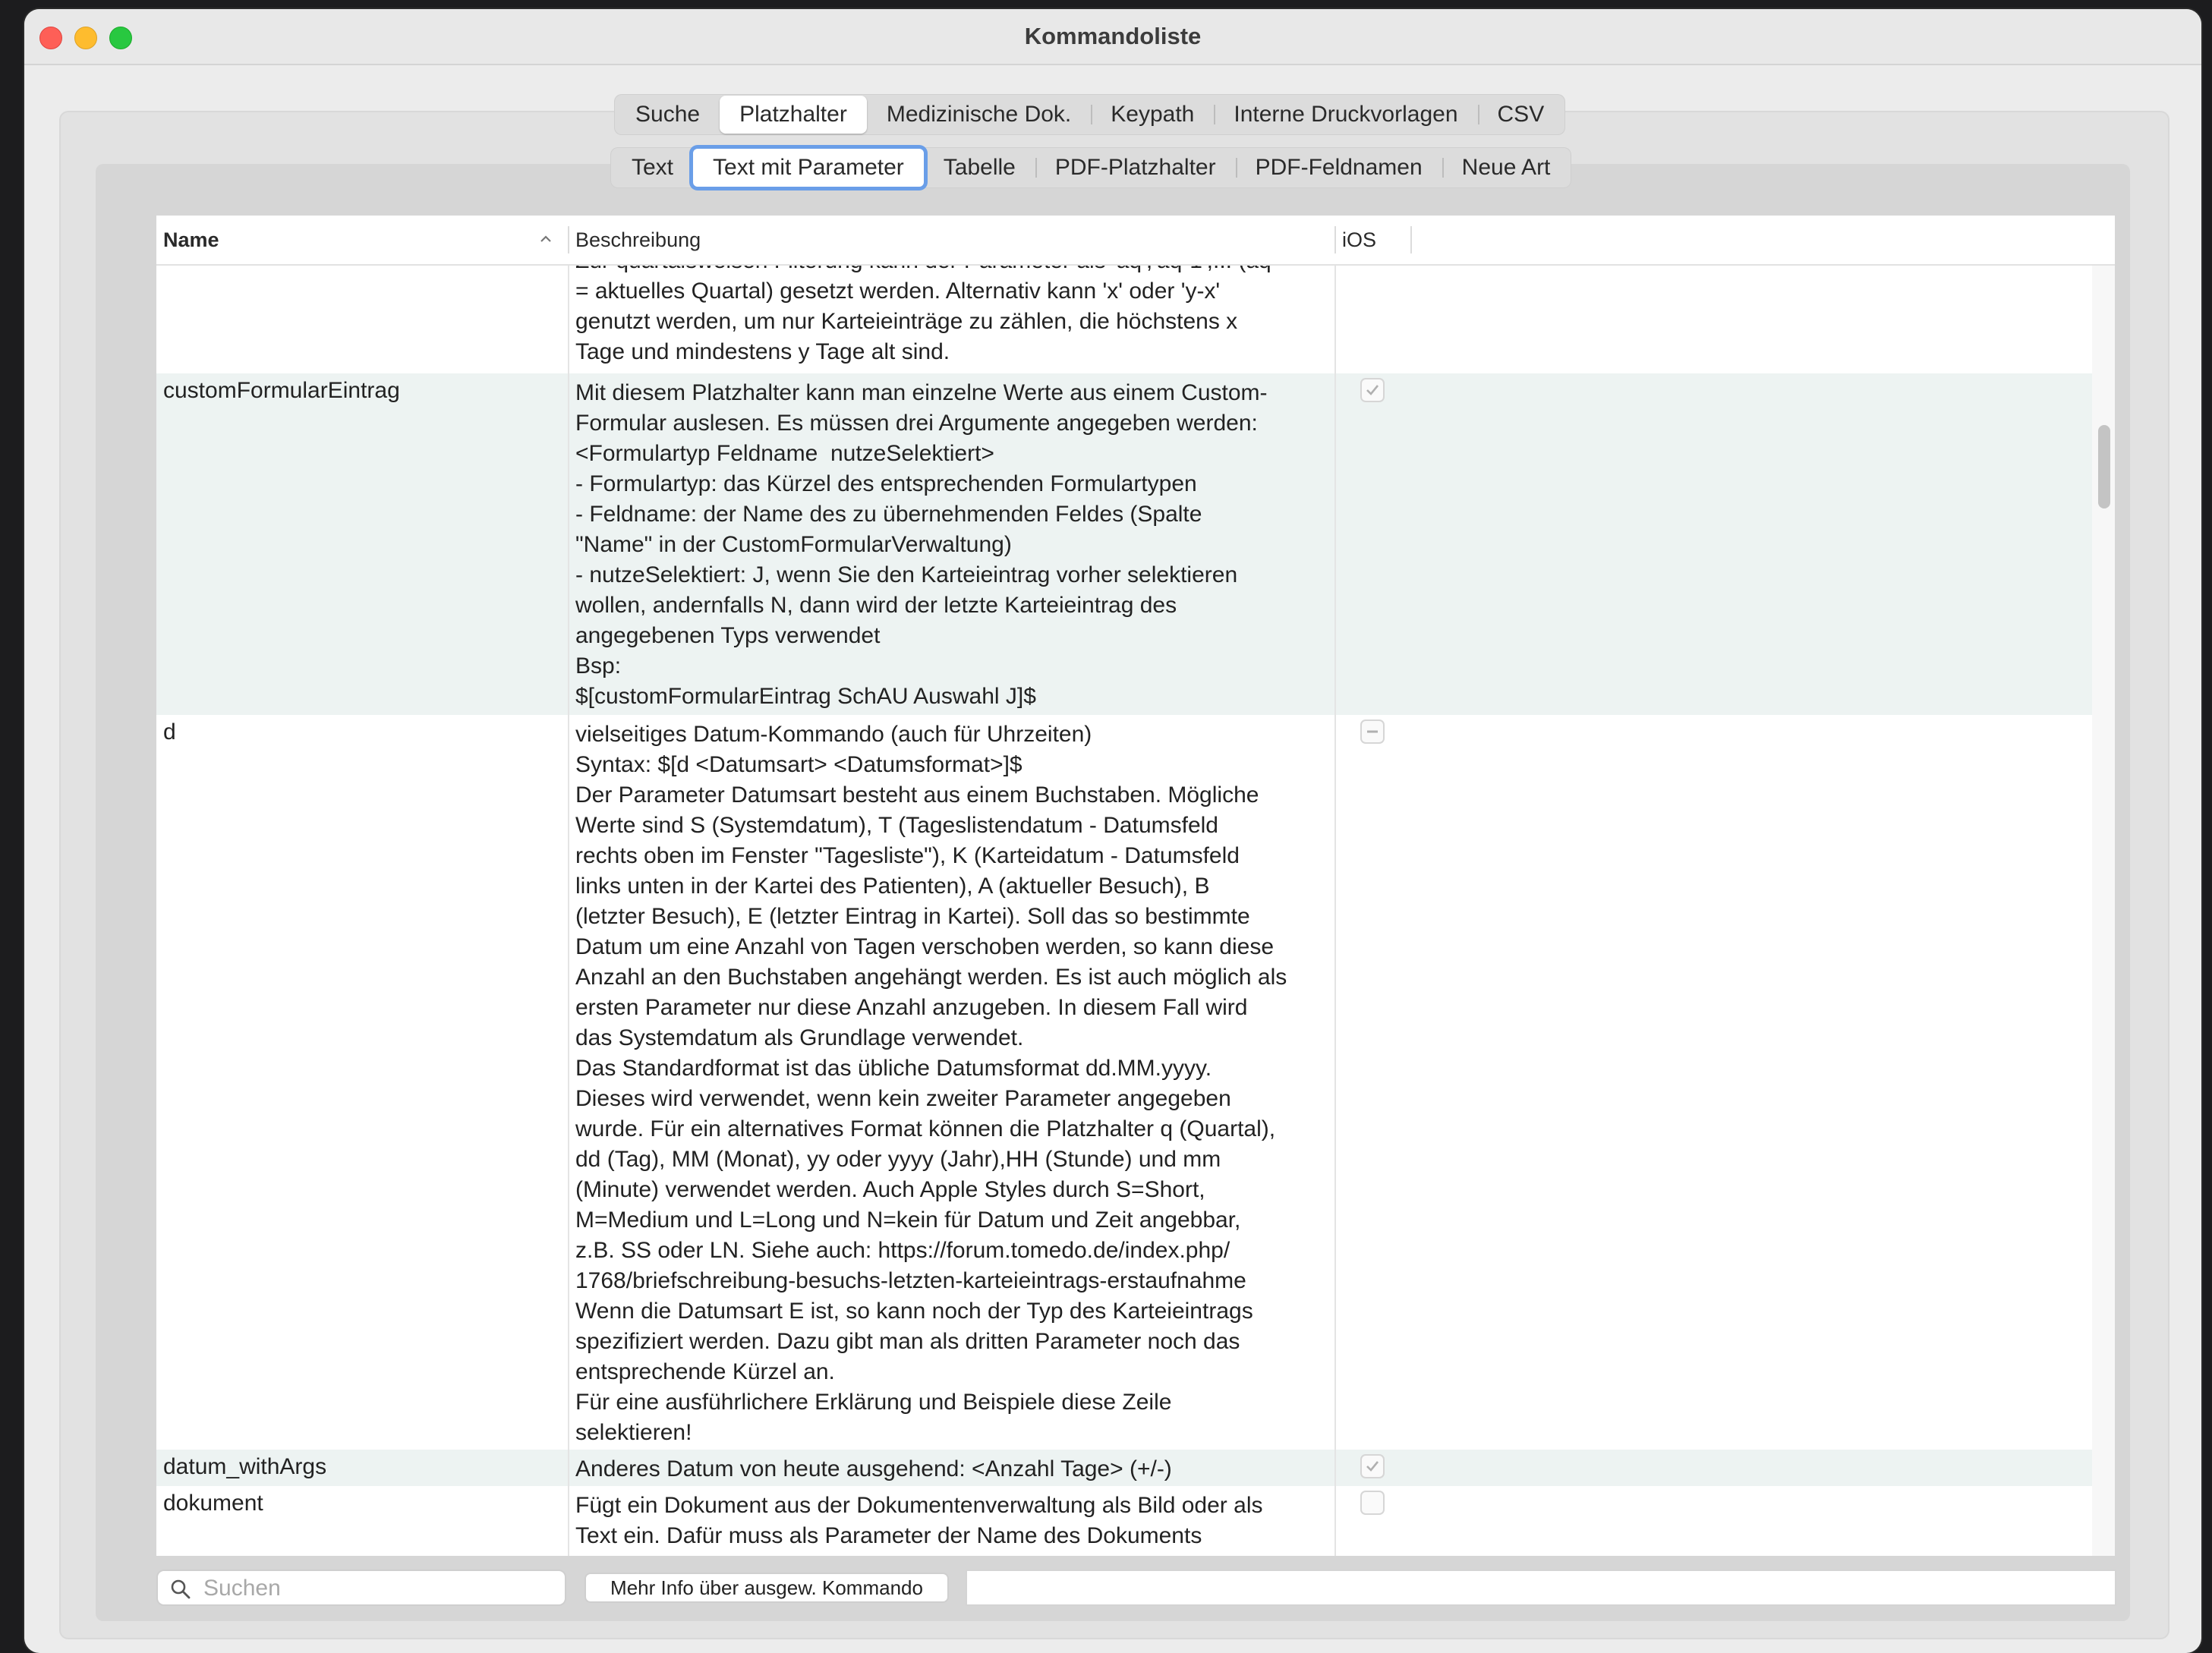 The height and width of the screenshot is (1653, 2212). I want to click on column-header-ios: iOS, so click(1359, 240).